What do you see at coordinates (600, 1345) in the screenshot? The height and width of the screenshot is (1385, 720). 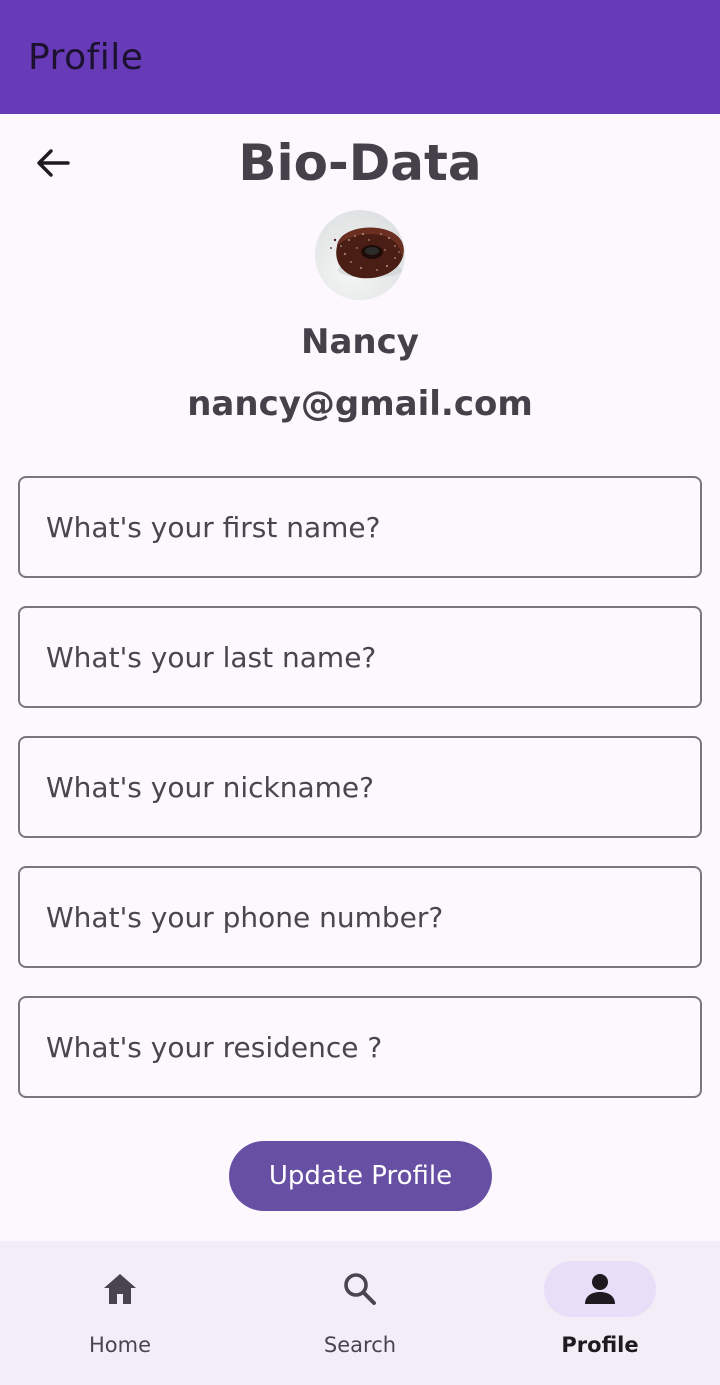 I see `nav-label-profile: Profile` at bounding box center [600, 1345].